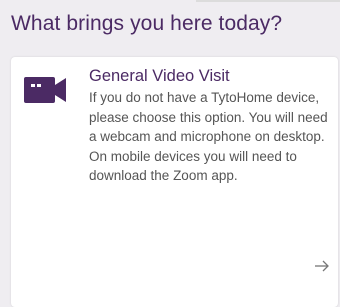 The width and height of the screenshot is (340, 307). I want to click on top-divider, so click(268, 1).